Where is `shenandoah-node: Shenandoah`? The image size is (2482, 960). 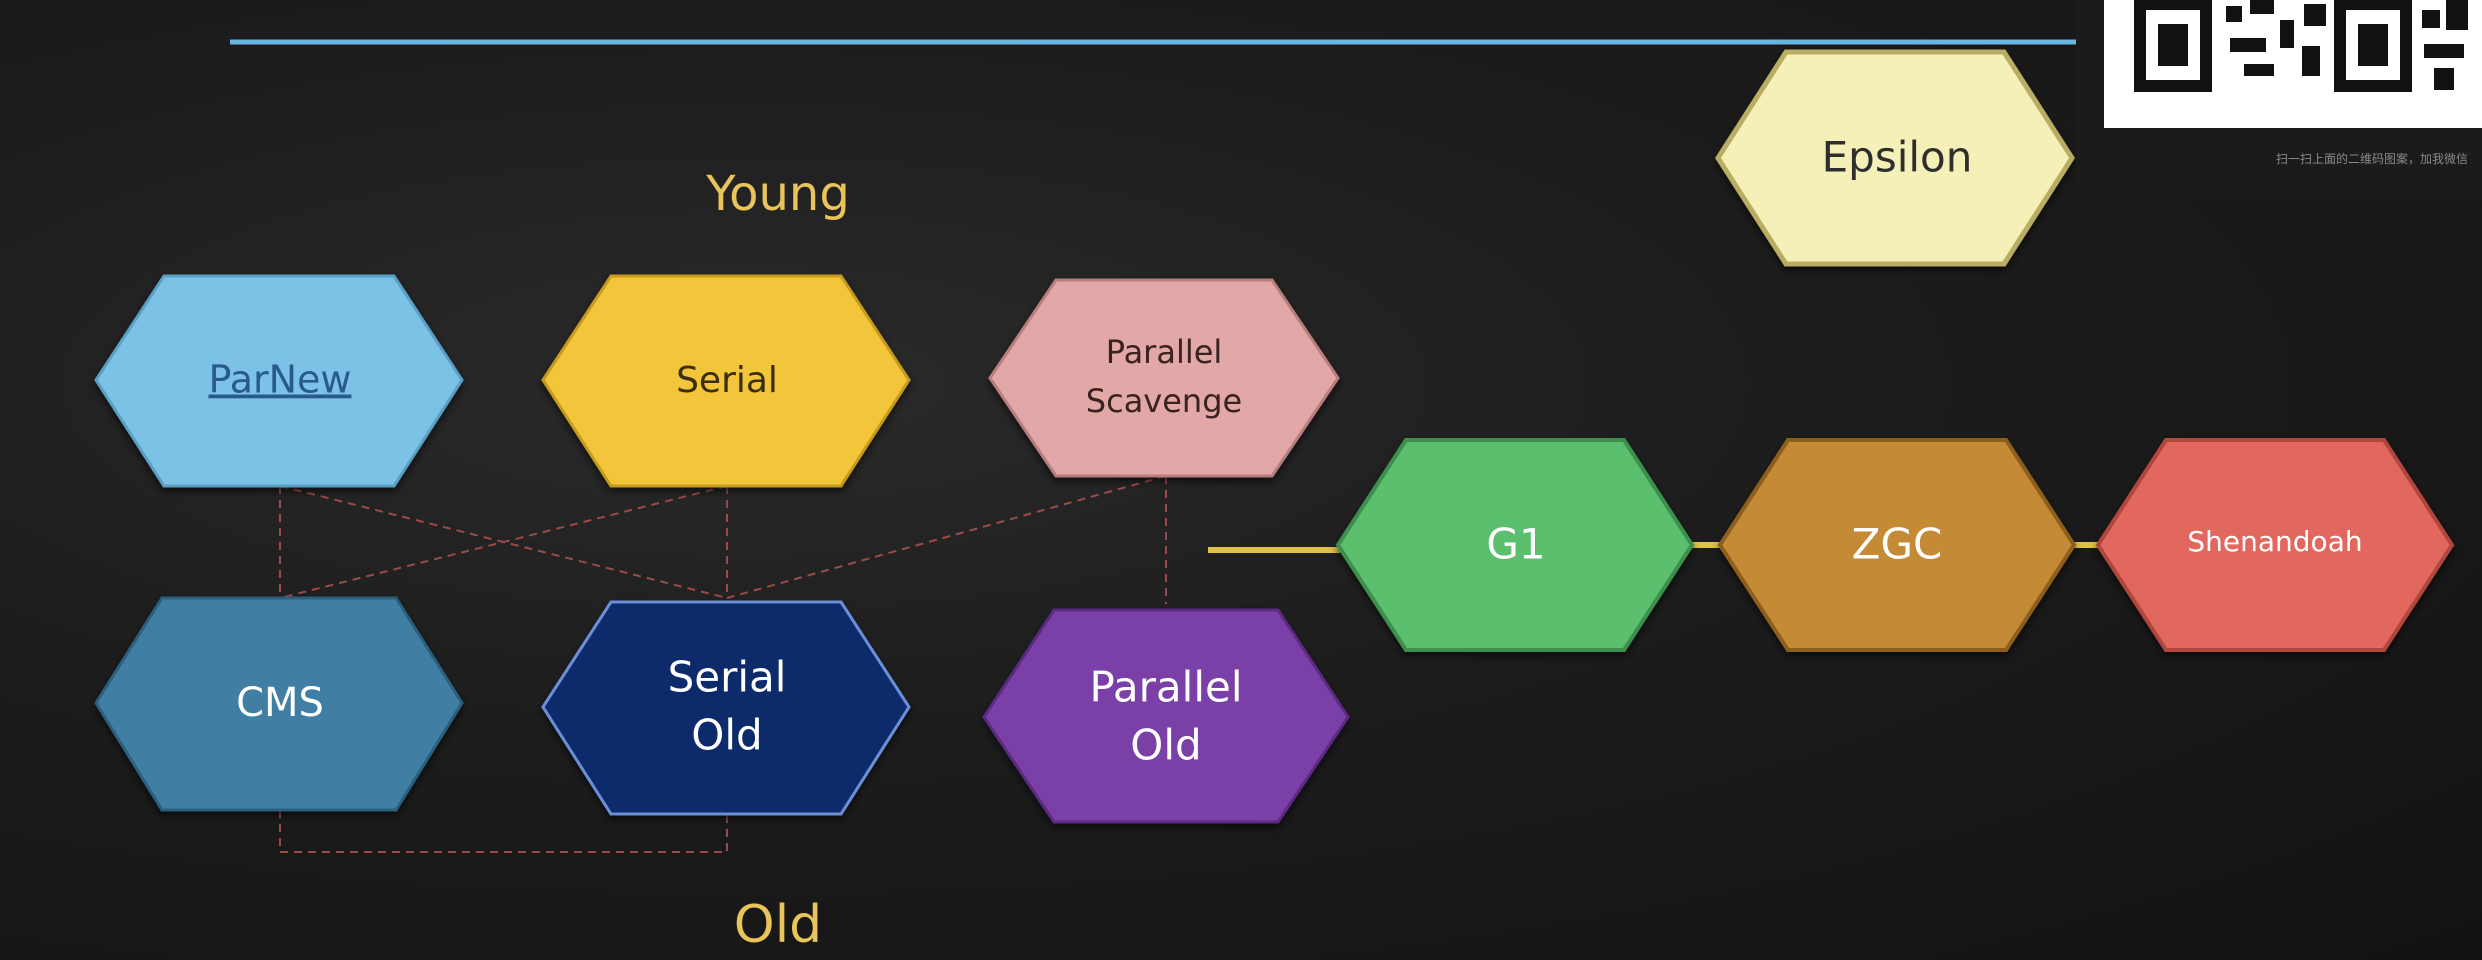 shenandoah-node: Shenandoah is located at coordinates (2275, 545).